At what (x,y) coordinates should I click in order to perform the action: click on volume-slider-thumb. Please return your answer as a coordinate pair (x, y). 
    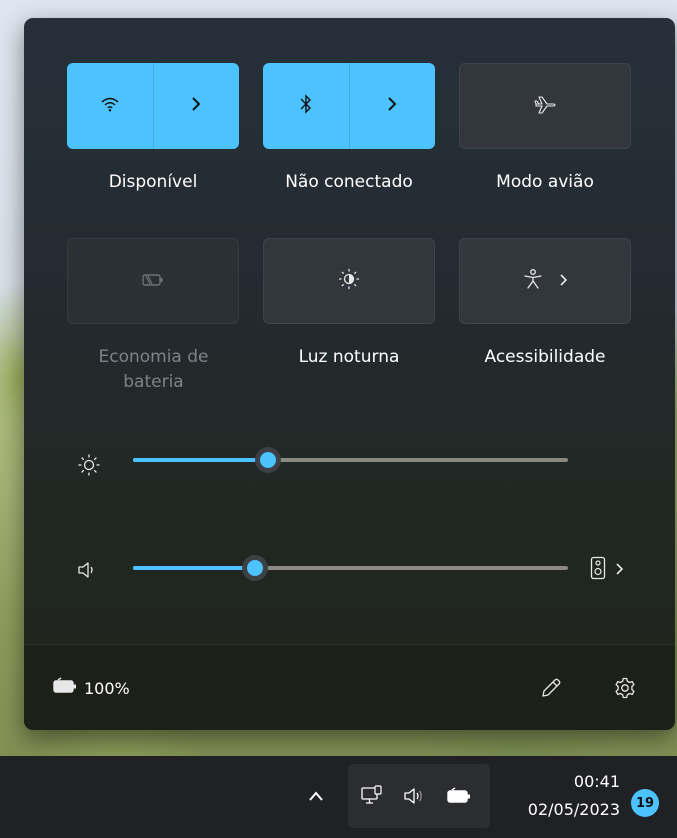
    Looking at the image, I should click on (254, 568).